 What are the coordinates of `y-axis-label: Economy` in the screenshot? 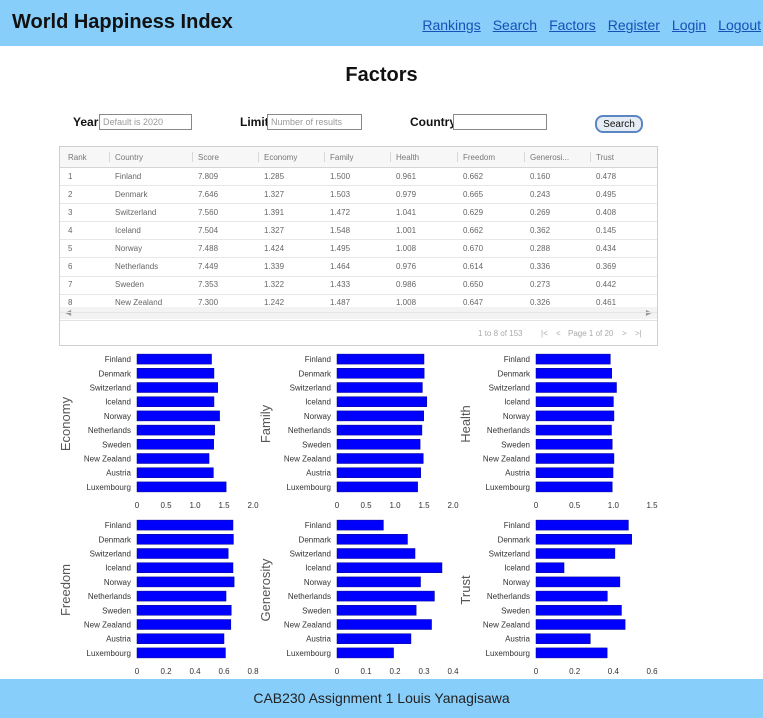 It's located at (65, 423).